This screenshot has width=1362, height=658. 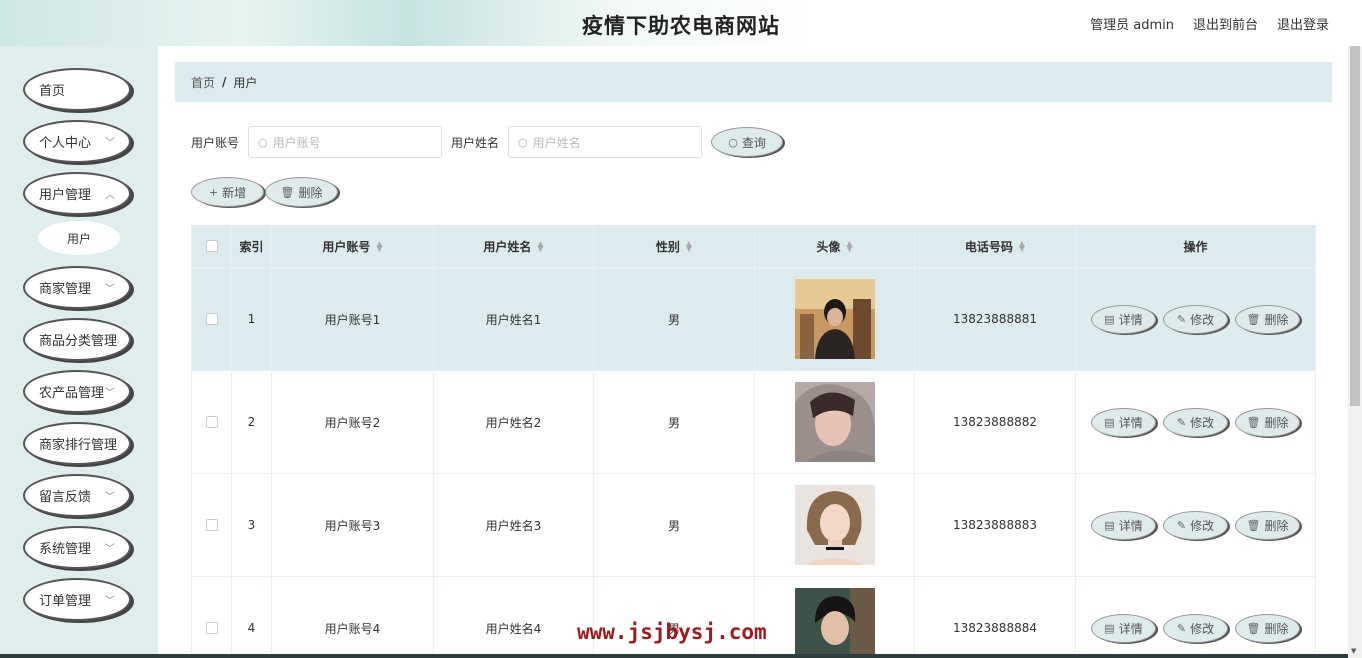 What do you see at coordinates (1196, 246) in the screenshot?
I see `header-operations: 操作` at bounding box center [1196, 246].